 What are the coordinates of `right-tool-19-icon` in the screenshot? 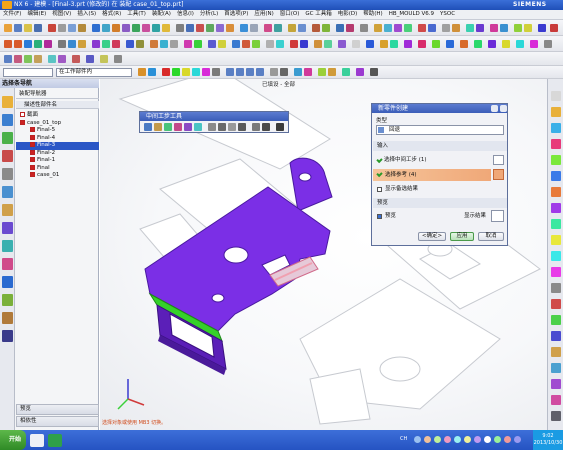 It's located at (556, 384).